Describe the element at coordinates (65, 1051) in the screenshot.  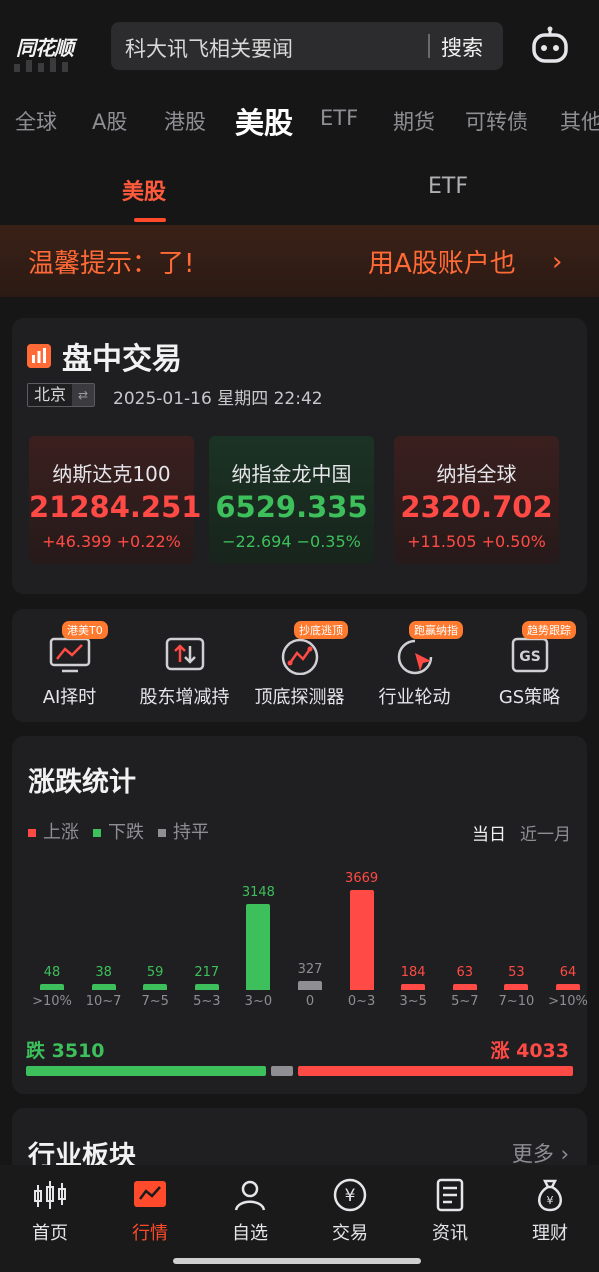
I see `down-total: 跌 3510` at that location.